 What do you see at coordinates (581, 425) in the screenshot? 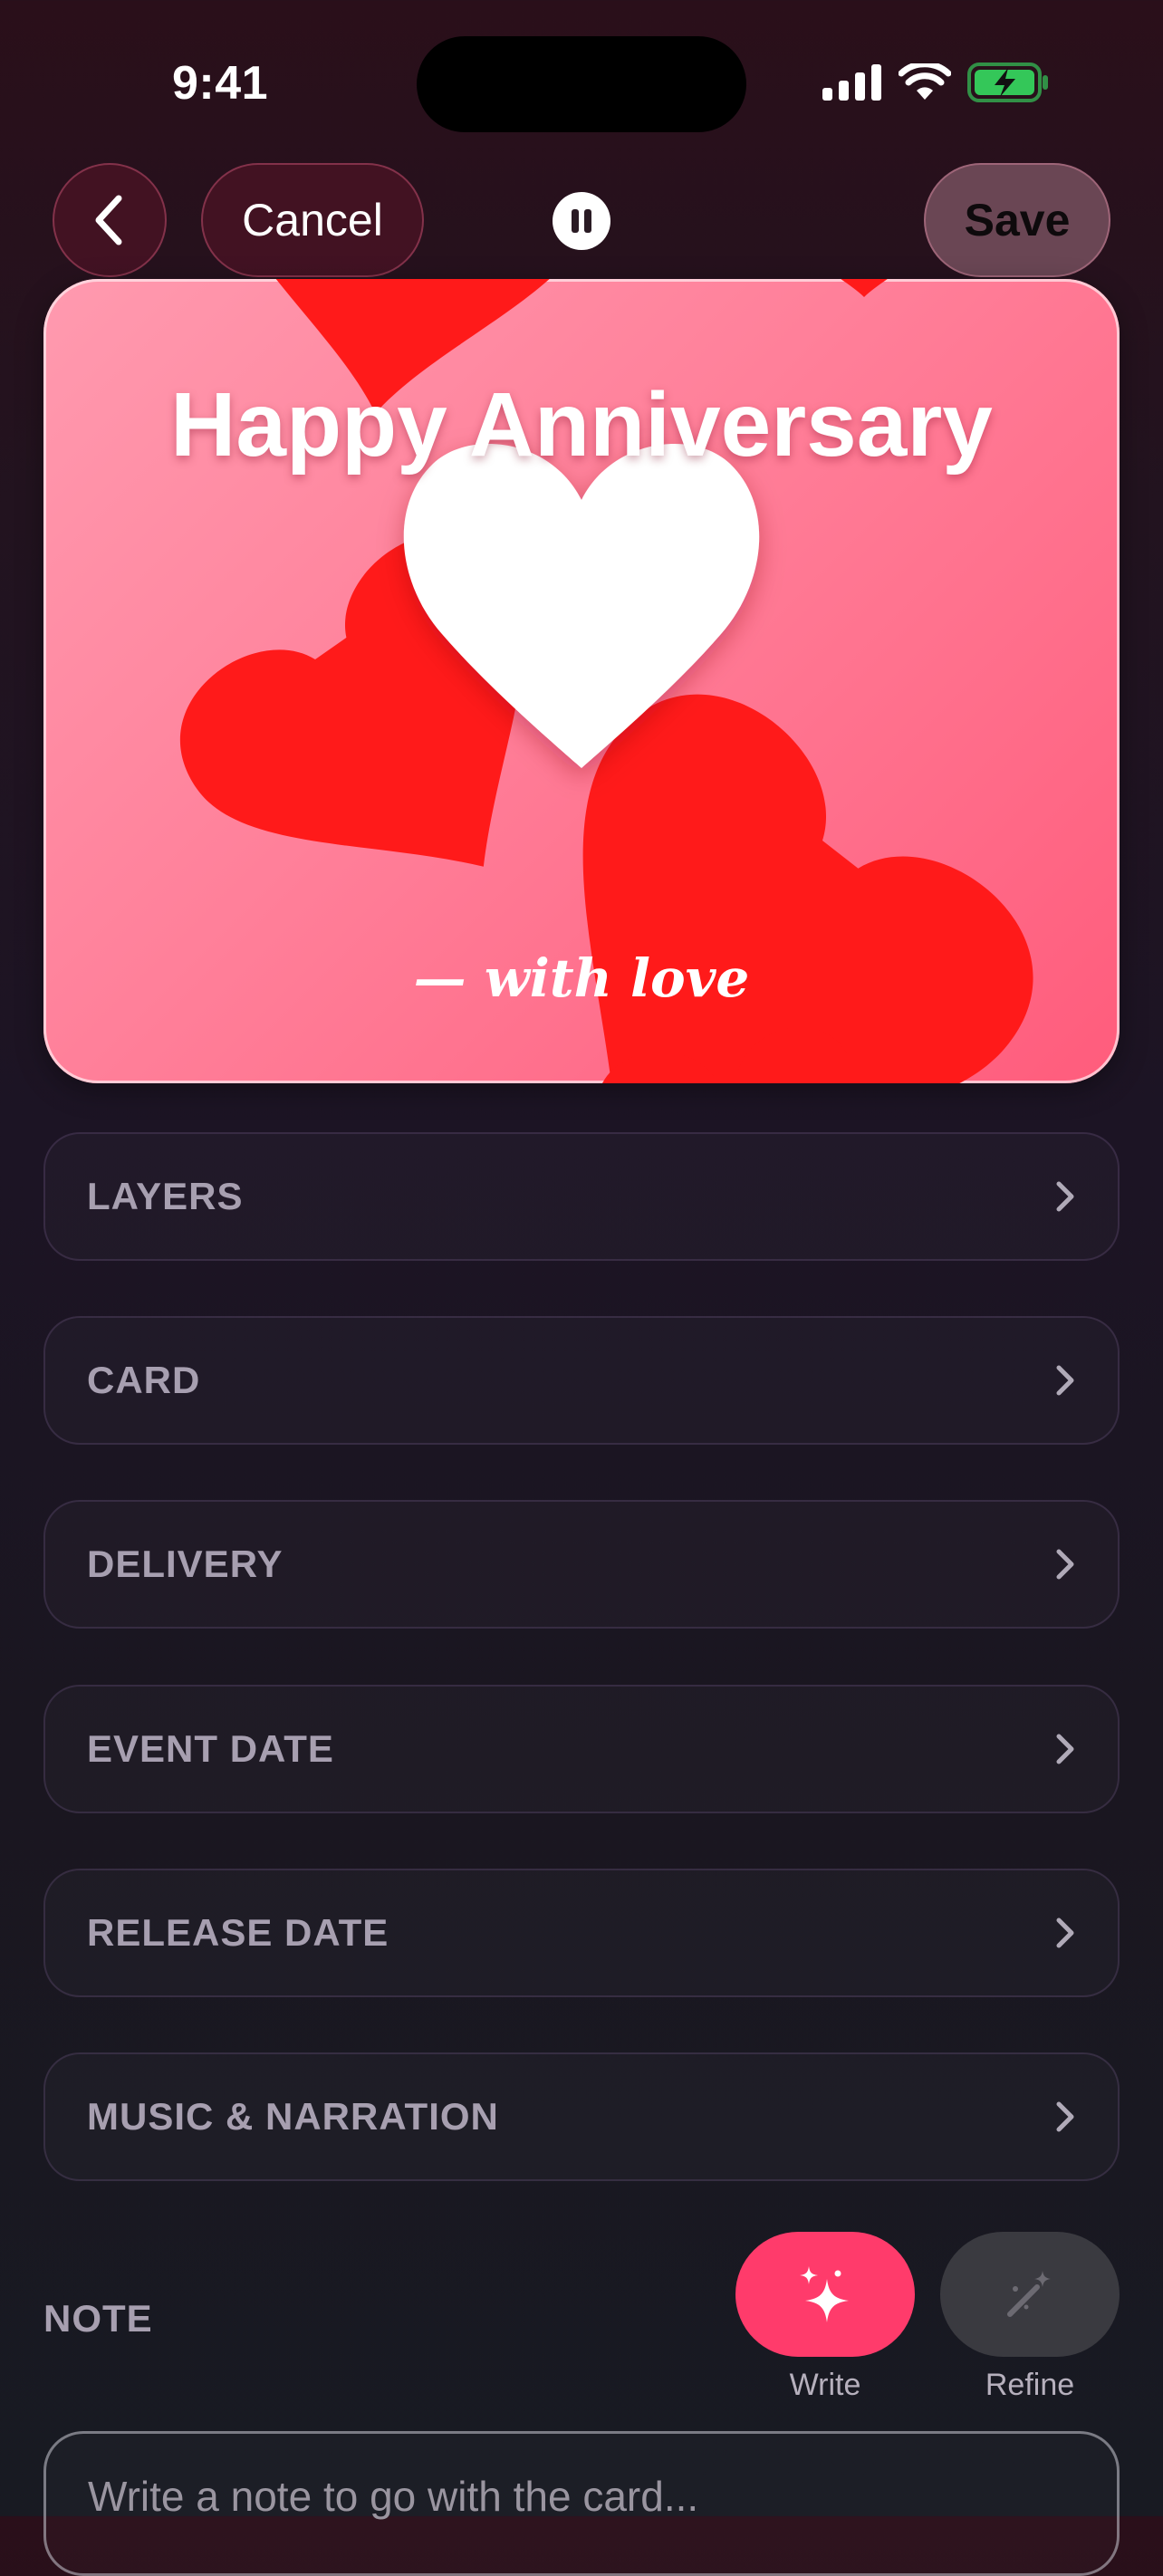
I see `card-title: Happy Anniversary` at bounding box center [581, 425].